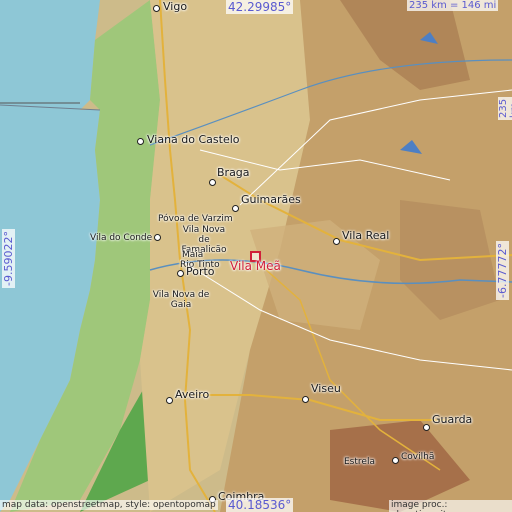  What do you see at coordinates (233, 173) in the screenshot?
I see `city-braga: Braga` at bounding box center [233, 173].